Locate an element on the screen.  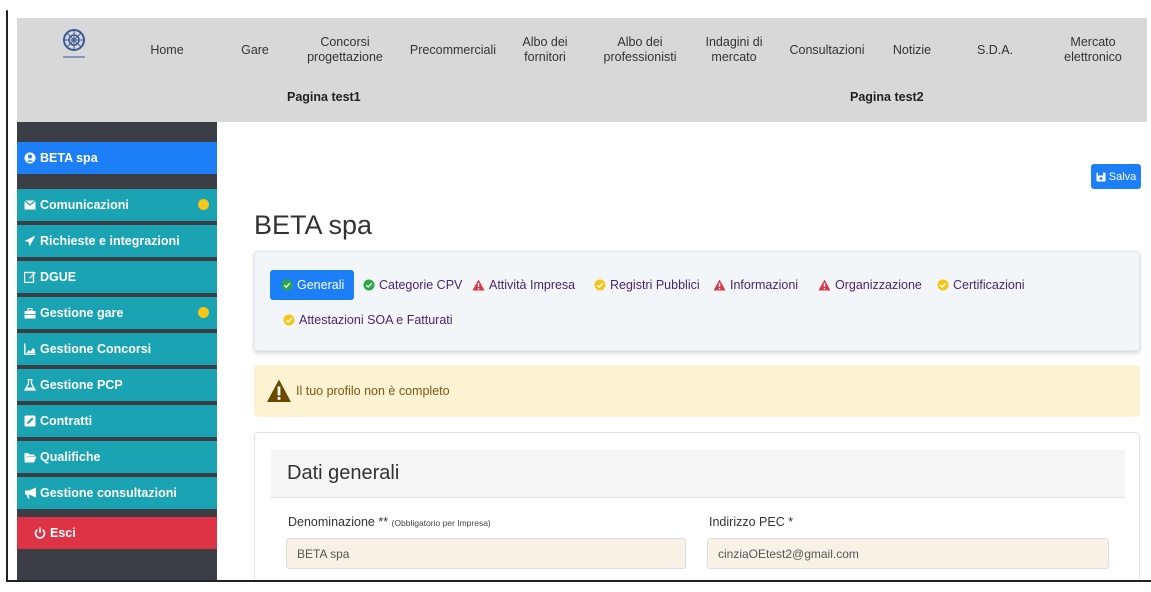
nav-albo-professionisti: Albo dei professionisti is located at coordinates (640, 50).